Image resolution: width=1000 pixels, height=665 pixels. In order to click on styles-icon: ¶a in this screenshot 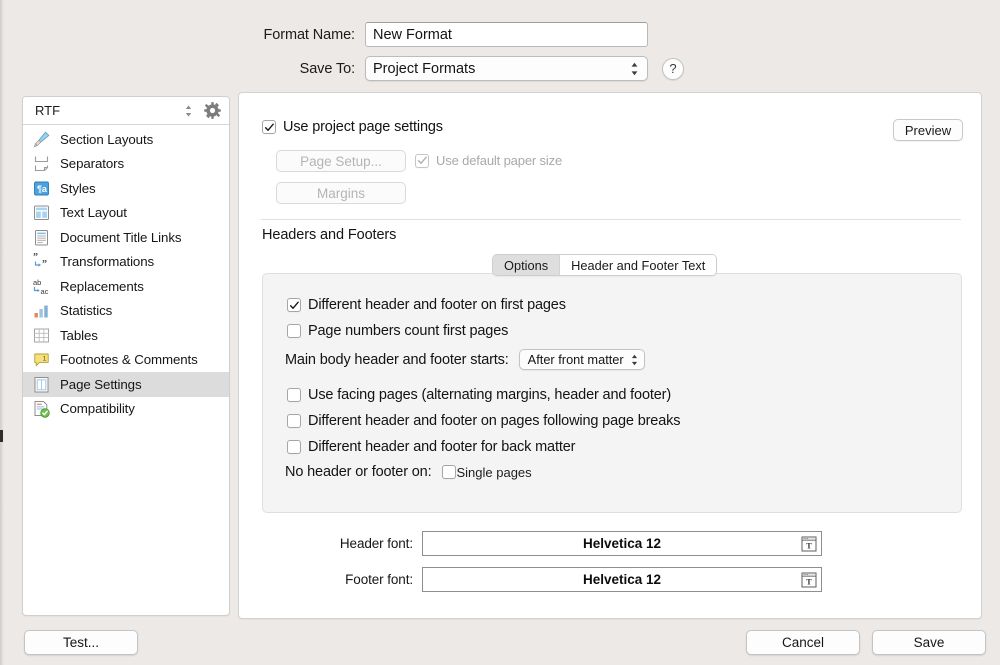, I will do `click(41, 188)`.